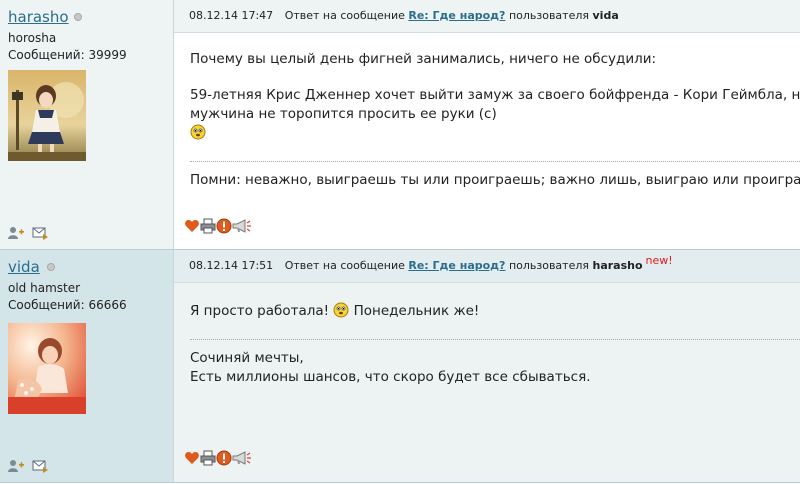 This screenshot has height=484, width=800. I want to click on signature-line: Сочиняй мечты,, so click(247, 358).